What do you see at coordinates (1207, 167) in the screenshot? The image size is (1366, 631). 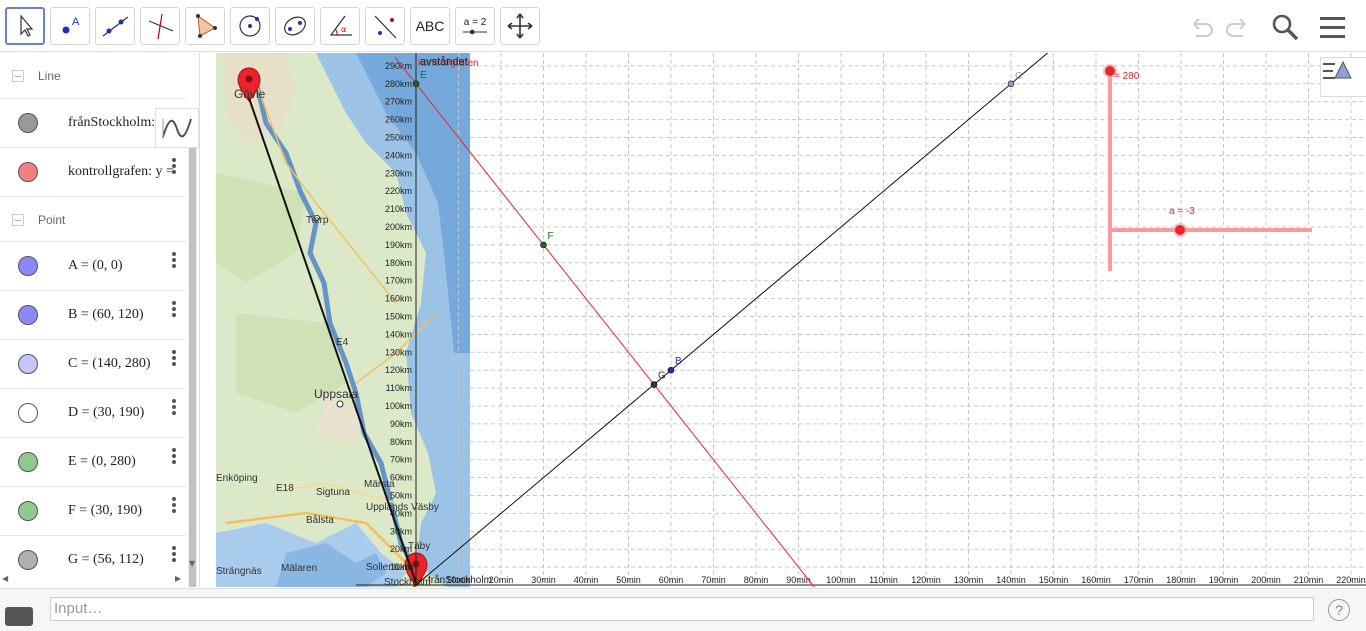 I see `sliders: = 280 a = -3` at bounding box center [1207, 167].